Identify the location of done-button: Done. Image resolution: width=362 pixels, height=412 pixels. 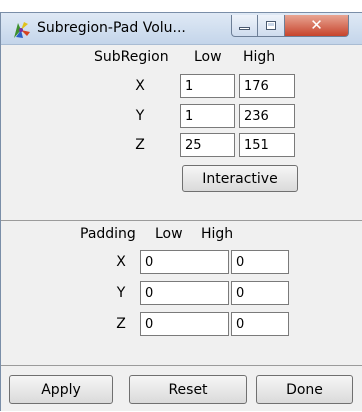
(304, 389).